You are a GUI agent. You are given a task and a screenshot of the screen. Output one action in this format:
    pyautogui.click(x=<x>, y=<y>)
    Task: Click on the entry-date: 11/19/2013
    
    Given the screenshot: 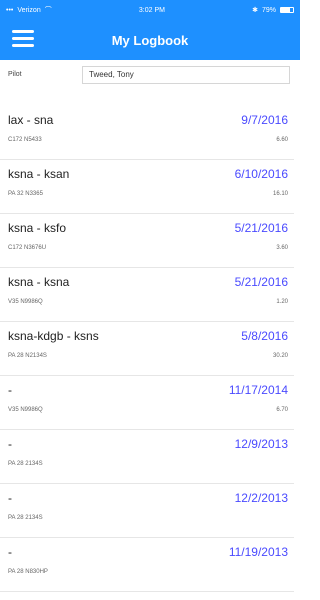 What is the action you would take?
    pyautogui.click(x=258, y=552)
    